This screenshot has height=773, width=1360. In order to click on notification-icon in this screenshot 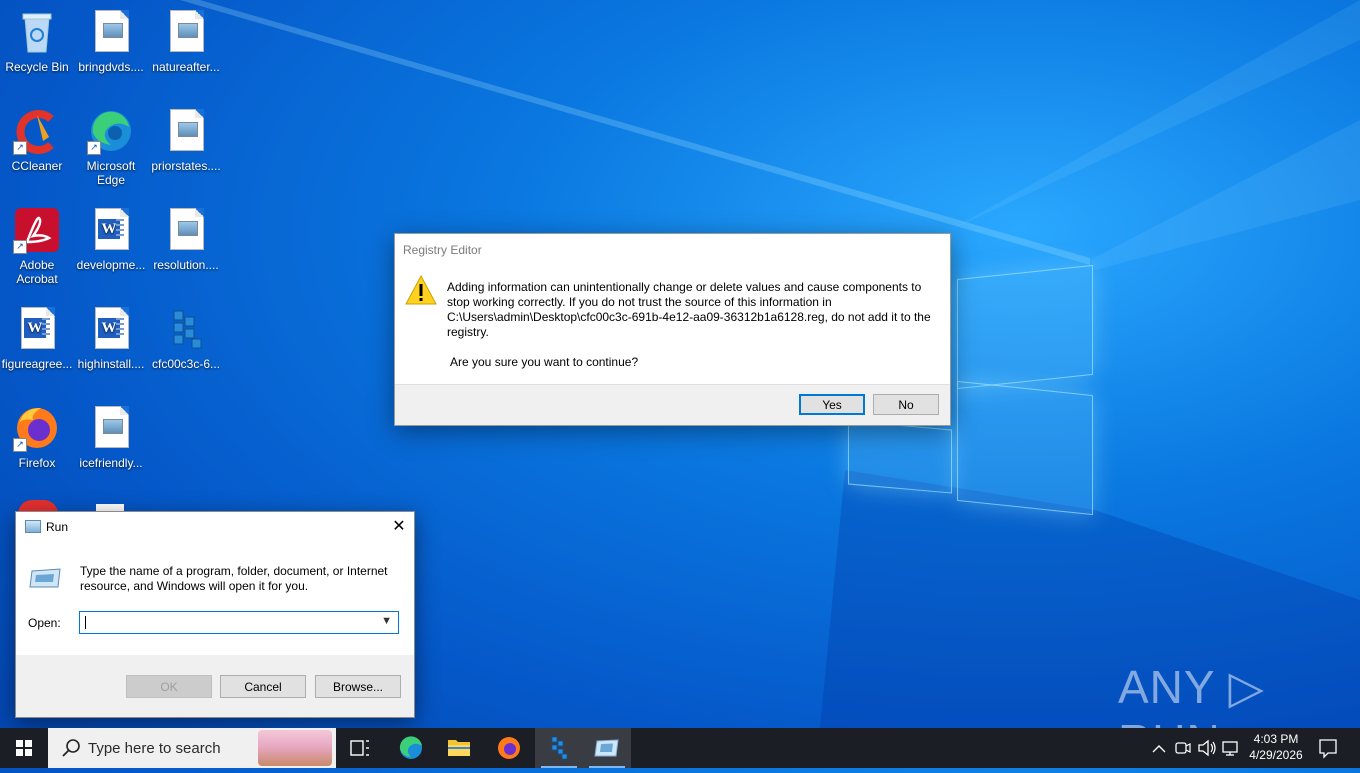, I will do `click(1328, 749)`.